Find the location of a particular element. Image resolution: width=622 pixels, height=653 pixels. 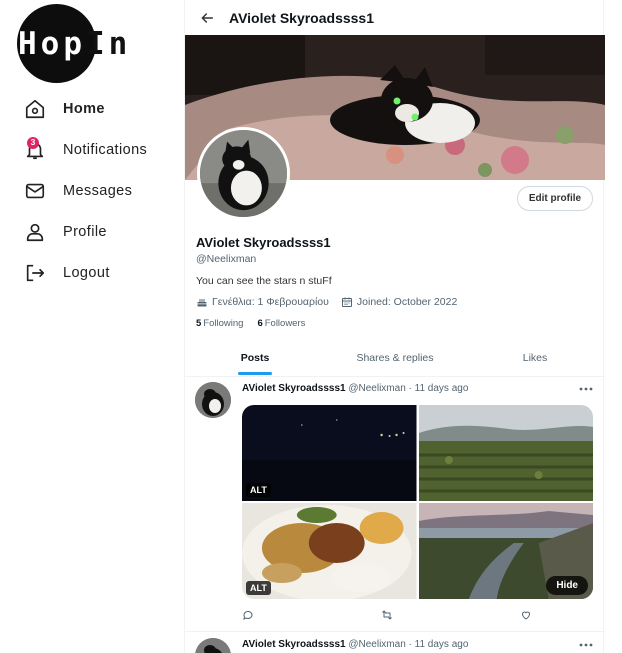

media-orchard is located at coordinates (505, 453).